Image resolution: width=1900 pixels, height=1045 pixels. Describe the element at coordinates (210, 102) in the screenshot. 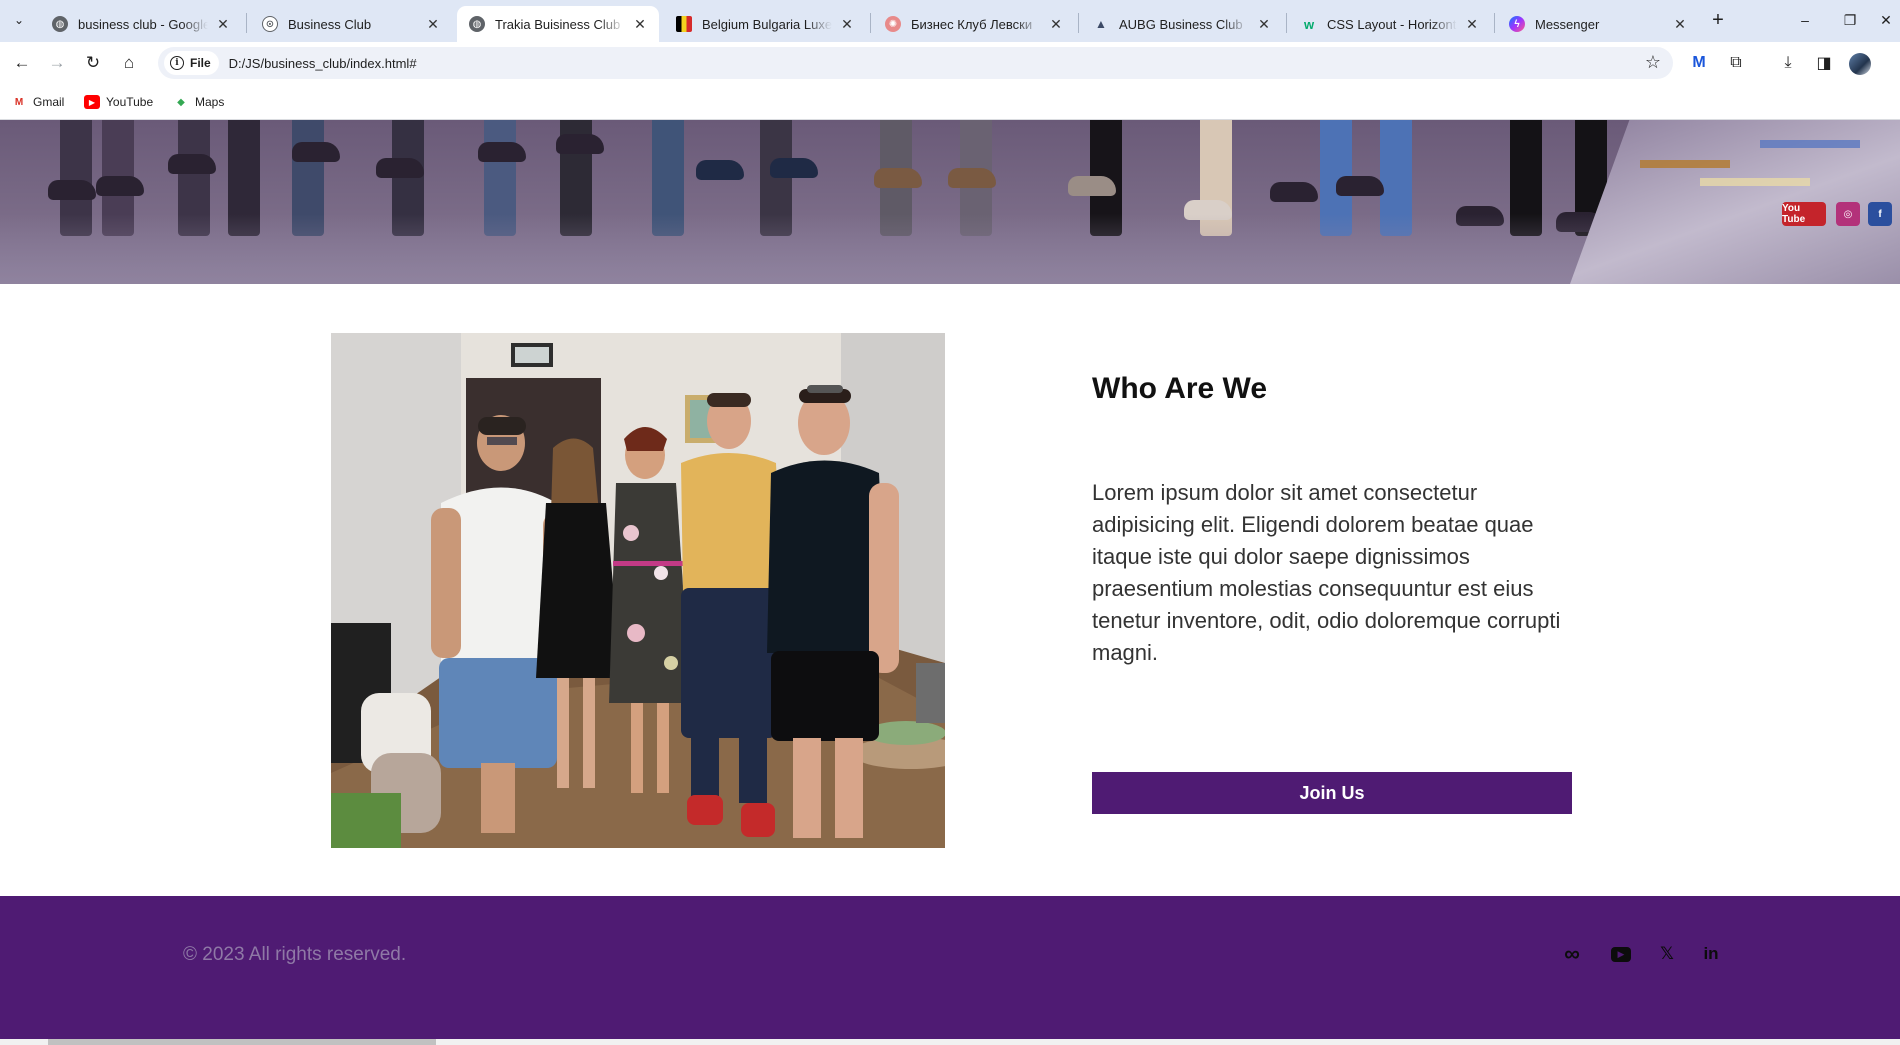

I see `bookmark-label: Maps` at that location.